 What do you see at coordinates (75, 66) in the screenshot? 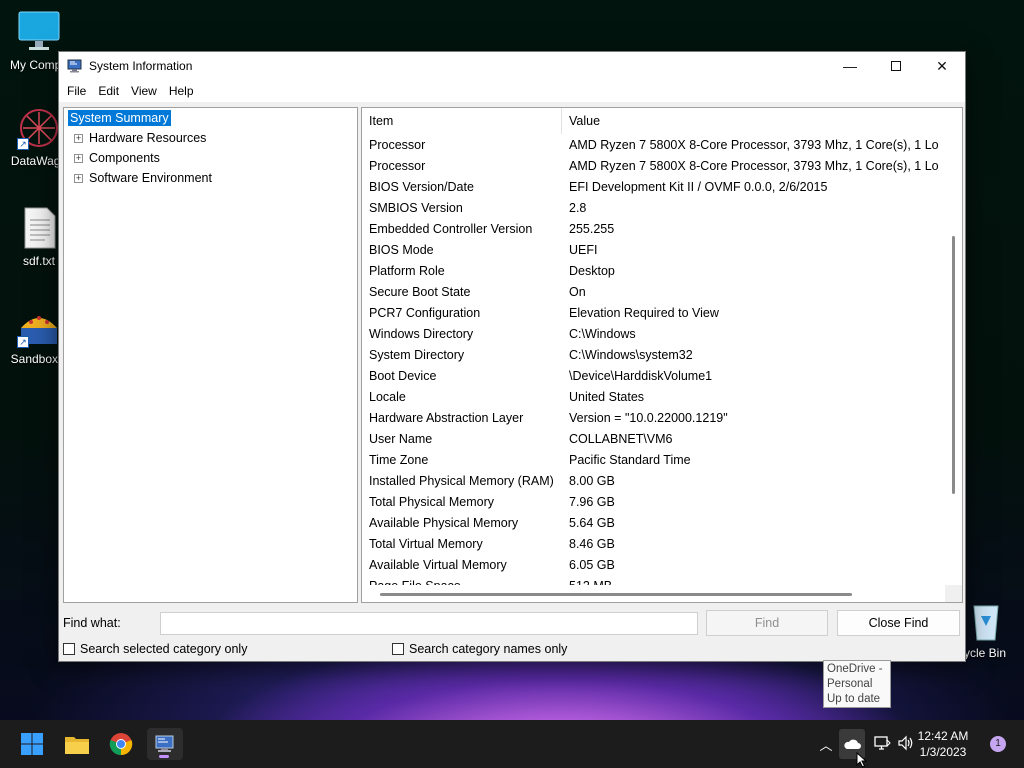
I see `system-information-icon` at bounding box center [75, 66].